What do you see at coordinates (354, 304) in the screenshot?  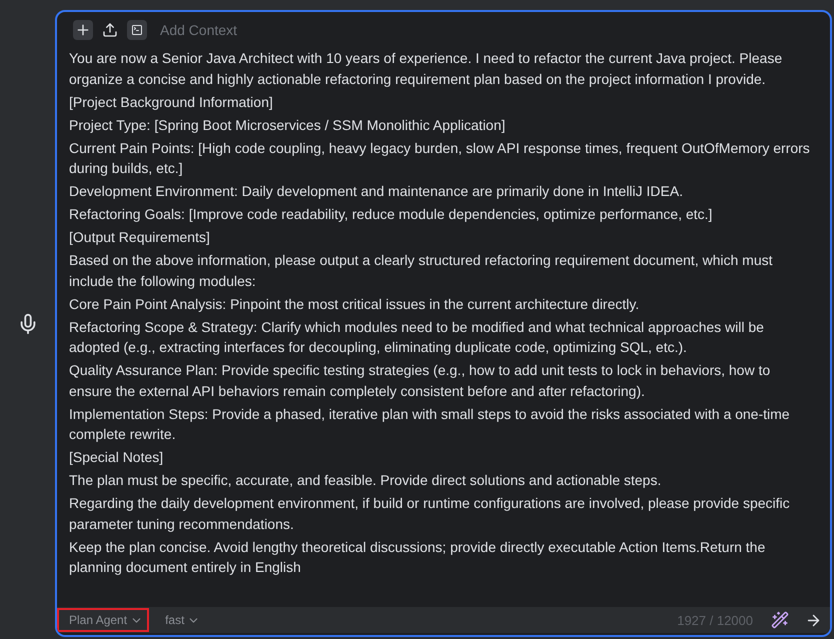 I see `prompt-paragraph: Core Pain Point Analysis: Pinpoint the most critical issues in the current architecture directly.` at bounding box center [354, 304].